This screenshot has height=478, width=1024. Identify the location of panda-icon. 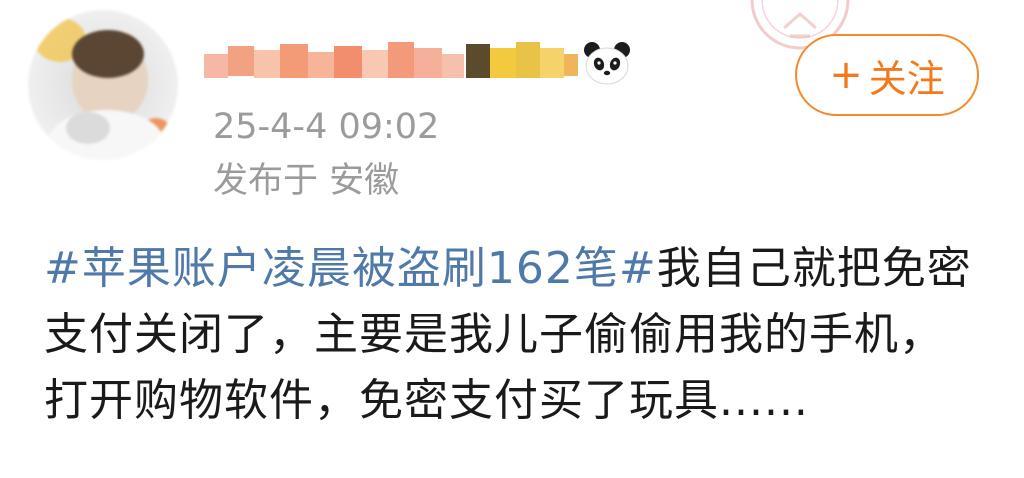
(607, 63).